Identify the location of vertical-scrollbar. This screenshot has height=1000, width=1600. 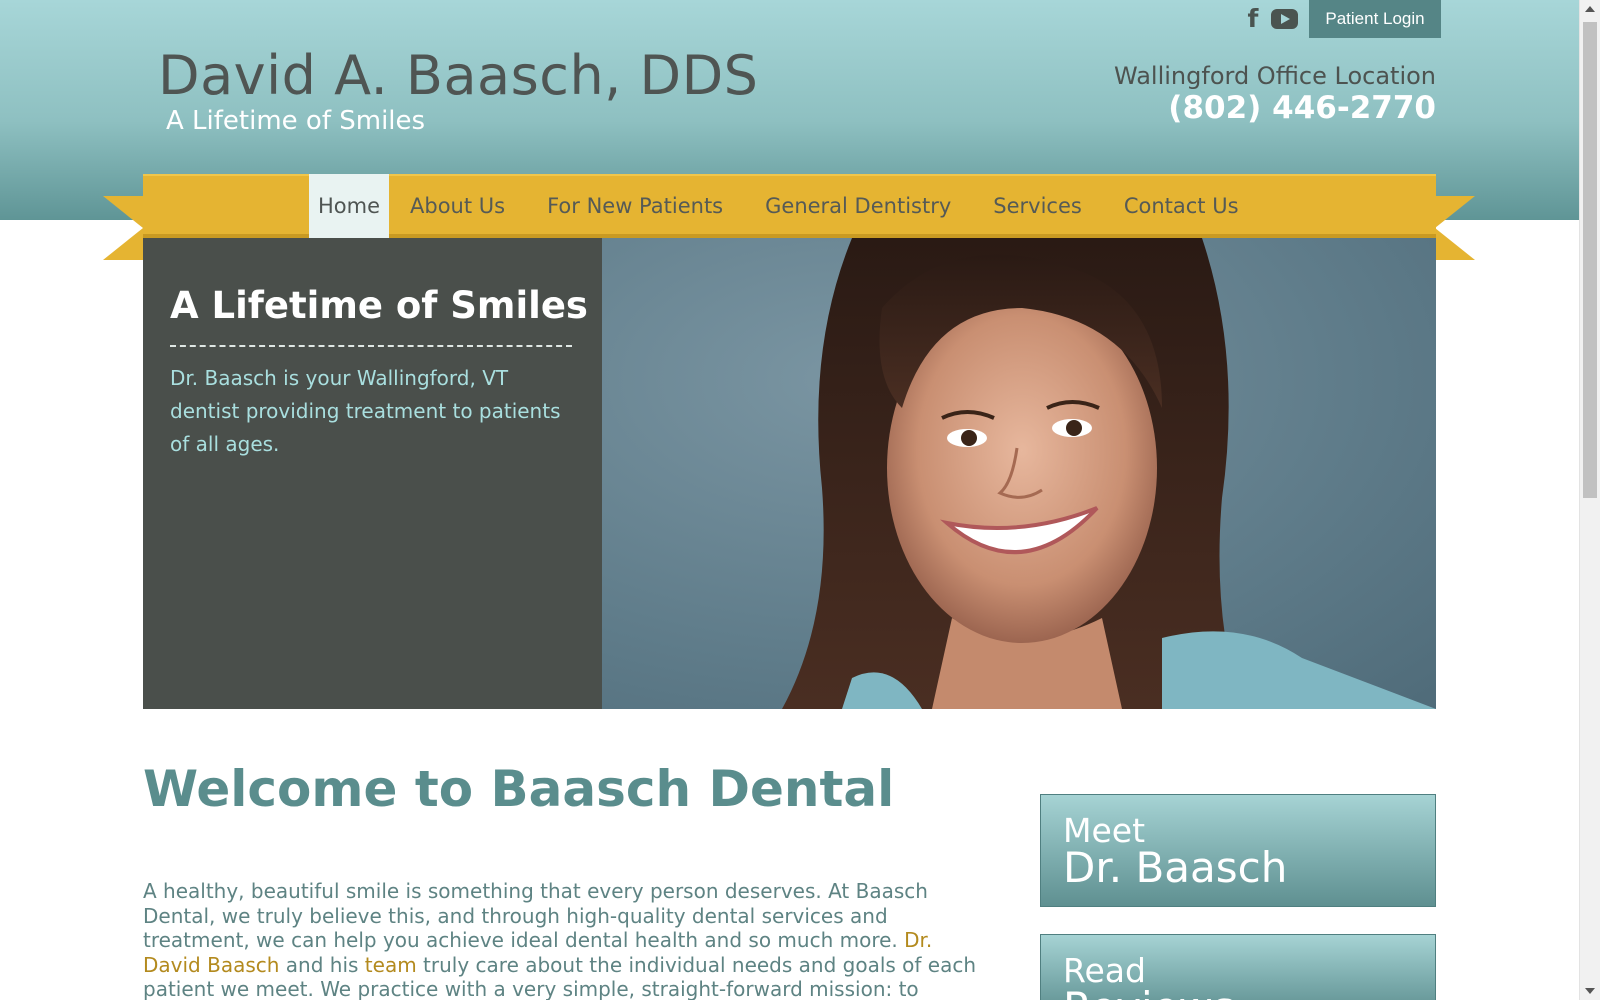
(1589, 500).